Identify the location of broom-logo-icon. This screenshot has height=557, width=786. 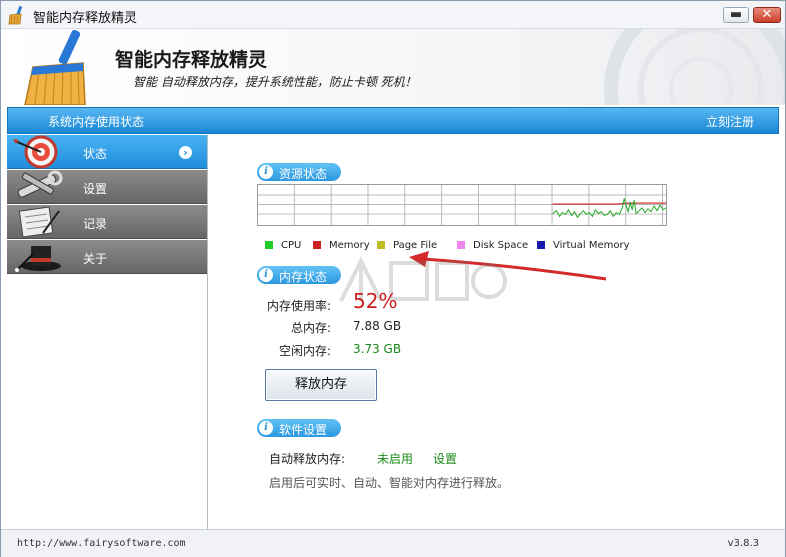
(55, 67).